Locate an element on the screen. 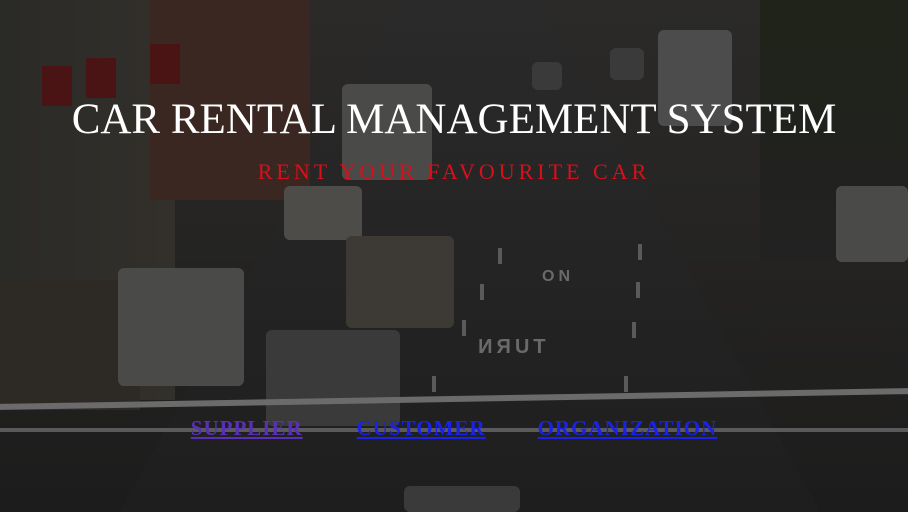 The width and height of the screenshot is (908, 512). main-nav: SUPPLIER CUSTOMER ORGANIZATION is located at coordinates (454, 428).